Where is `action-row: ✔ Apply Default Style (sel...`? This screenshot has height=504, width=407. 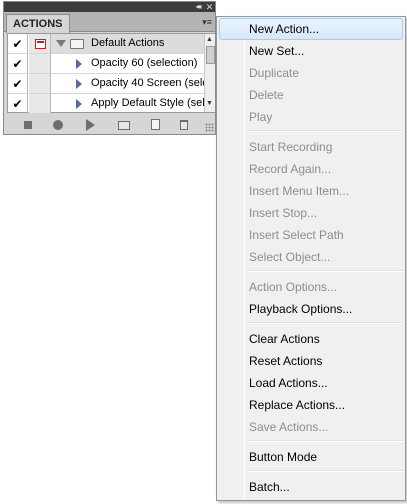
action-row: ✔ Apply Default Style (sel... is located at coordinates (106, 104).